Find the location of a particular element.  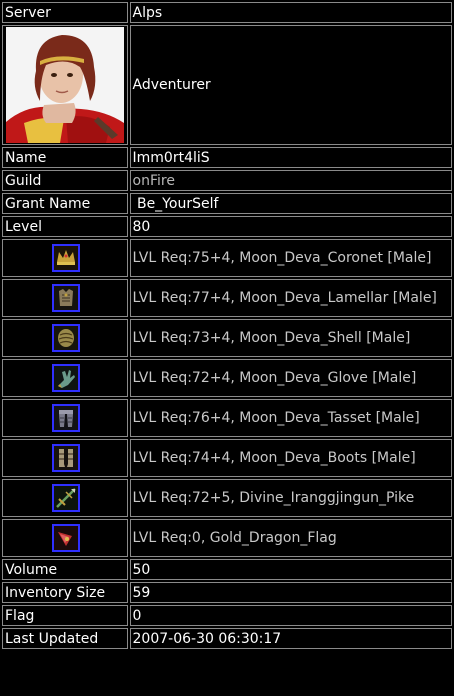

grant-name-value: Be_YourSelf is located at coordinates (290, 203).